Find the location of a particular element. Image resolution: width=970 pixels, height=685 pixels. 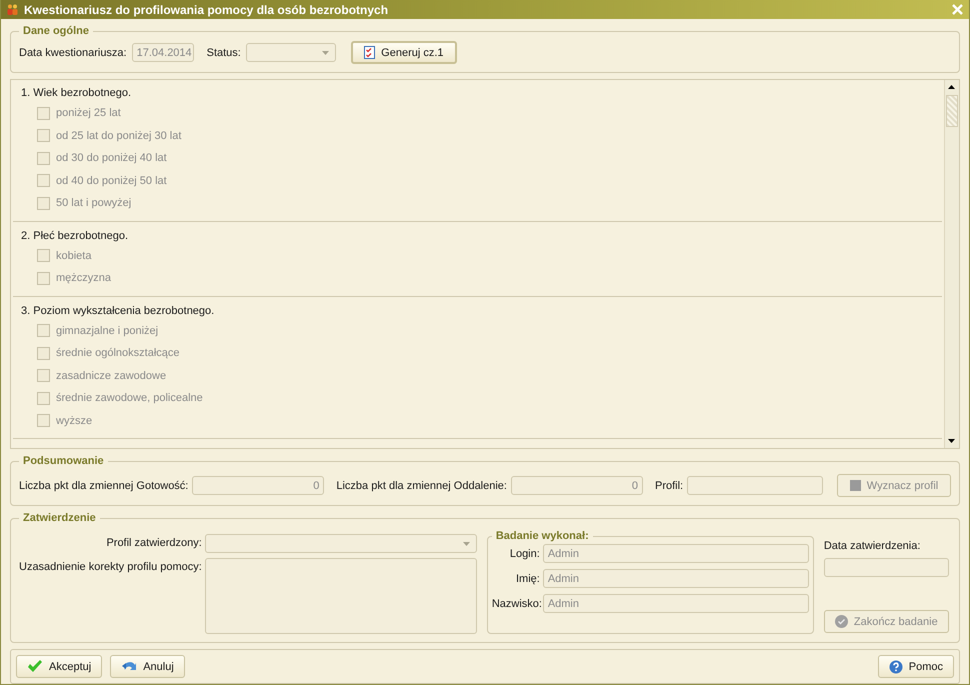

help-button: Pomoc is located at coordinates (916, 666).